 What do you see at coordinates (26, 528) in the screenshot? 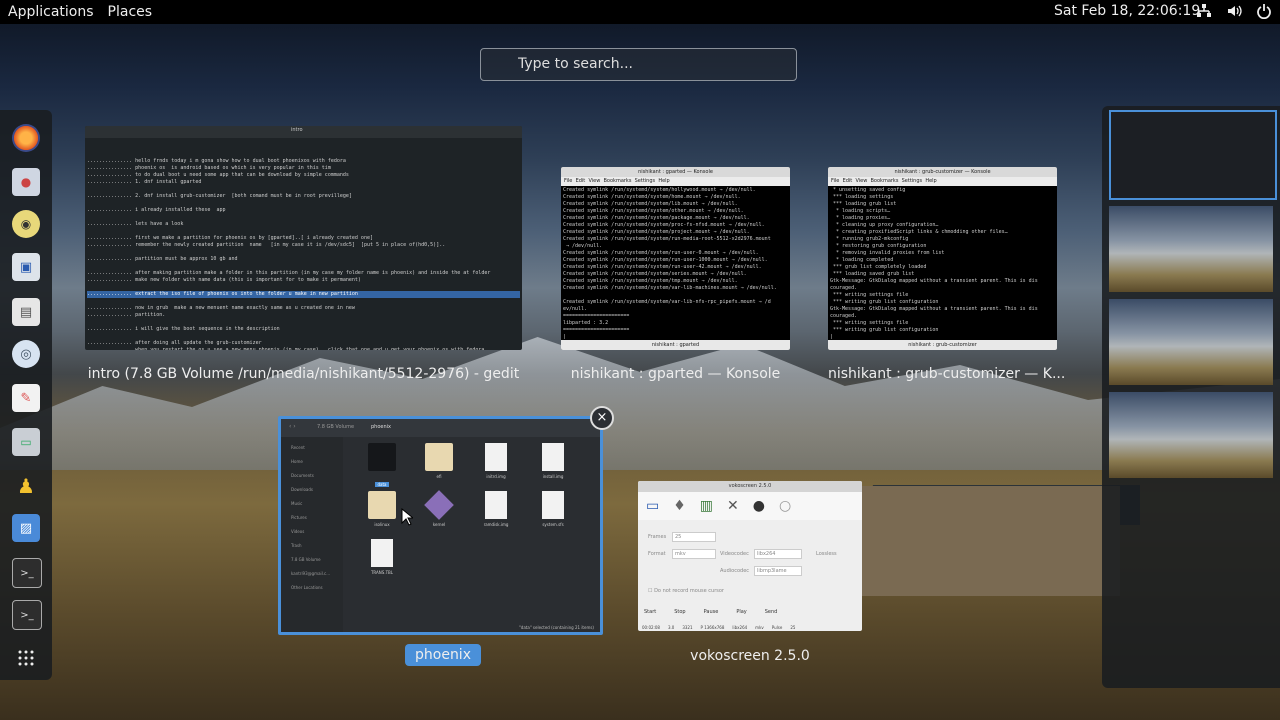
I see `kolourpaint-icon: ▨` at bounding box center [26, 528].